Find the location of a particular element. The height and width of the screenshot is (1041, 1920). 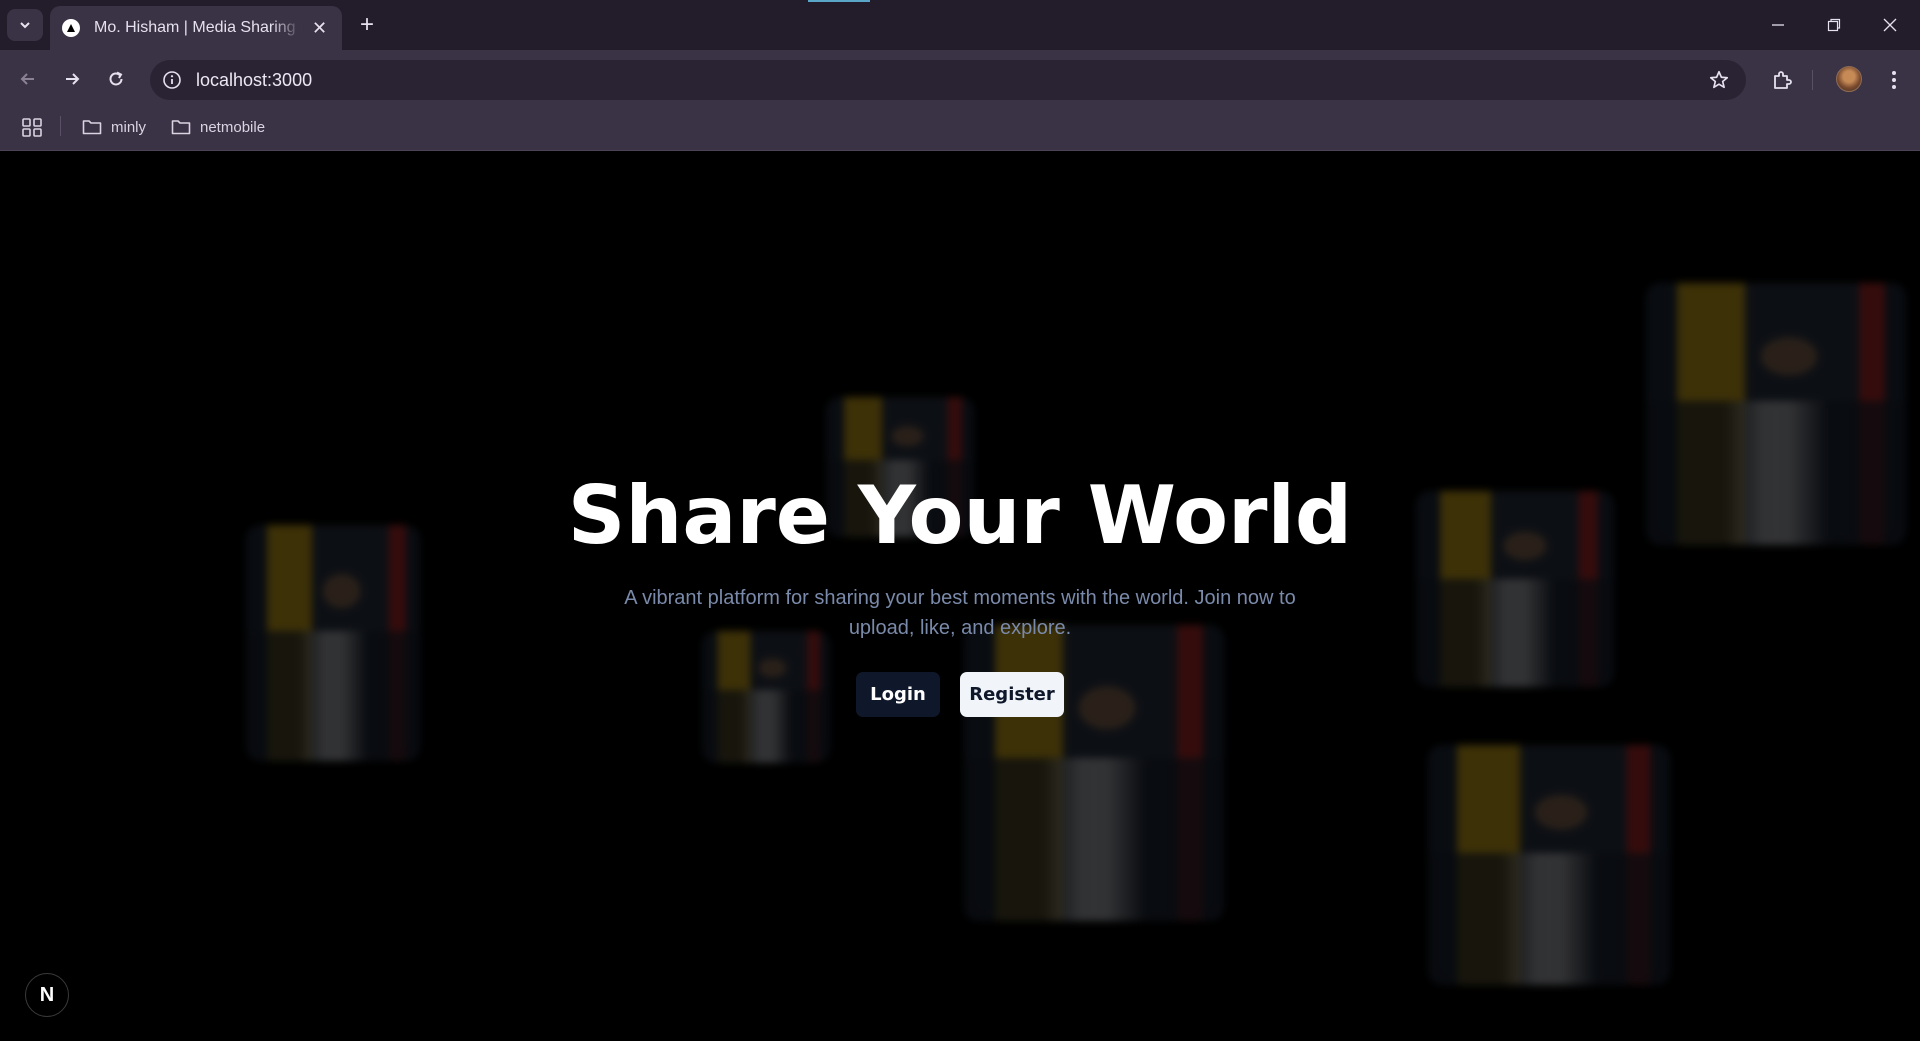

reload-icon is located at coordinates (116, 78).